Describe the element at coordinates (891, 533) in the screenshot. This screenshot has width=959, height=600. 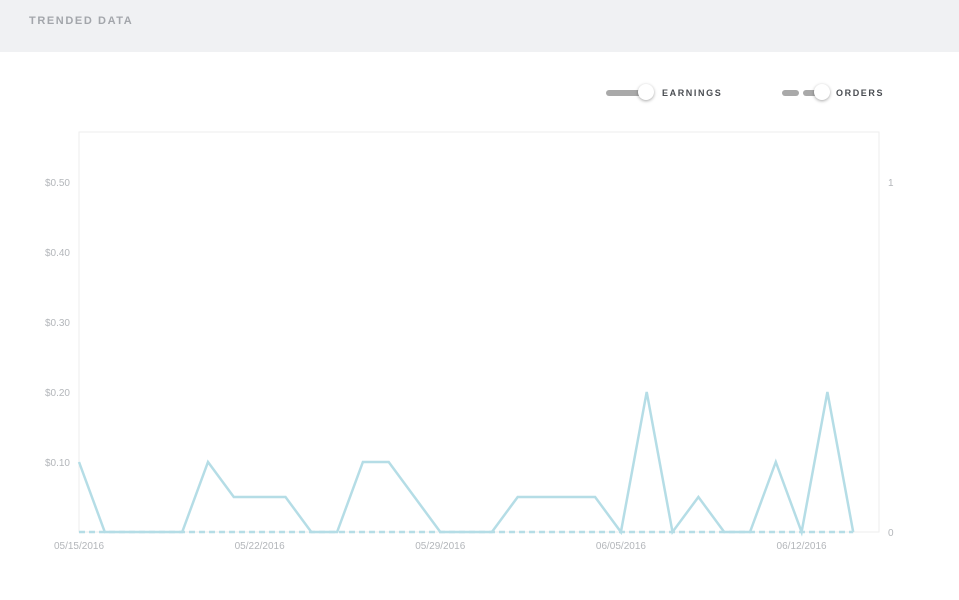
I see `y-right-tick-label: 0` at that location.